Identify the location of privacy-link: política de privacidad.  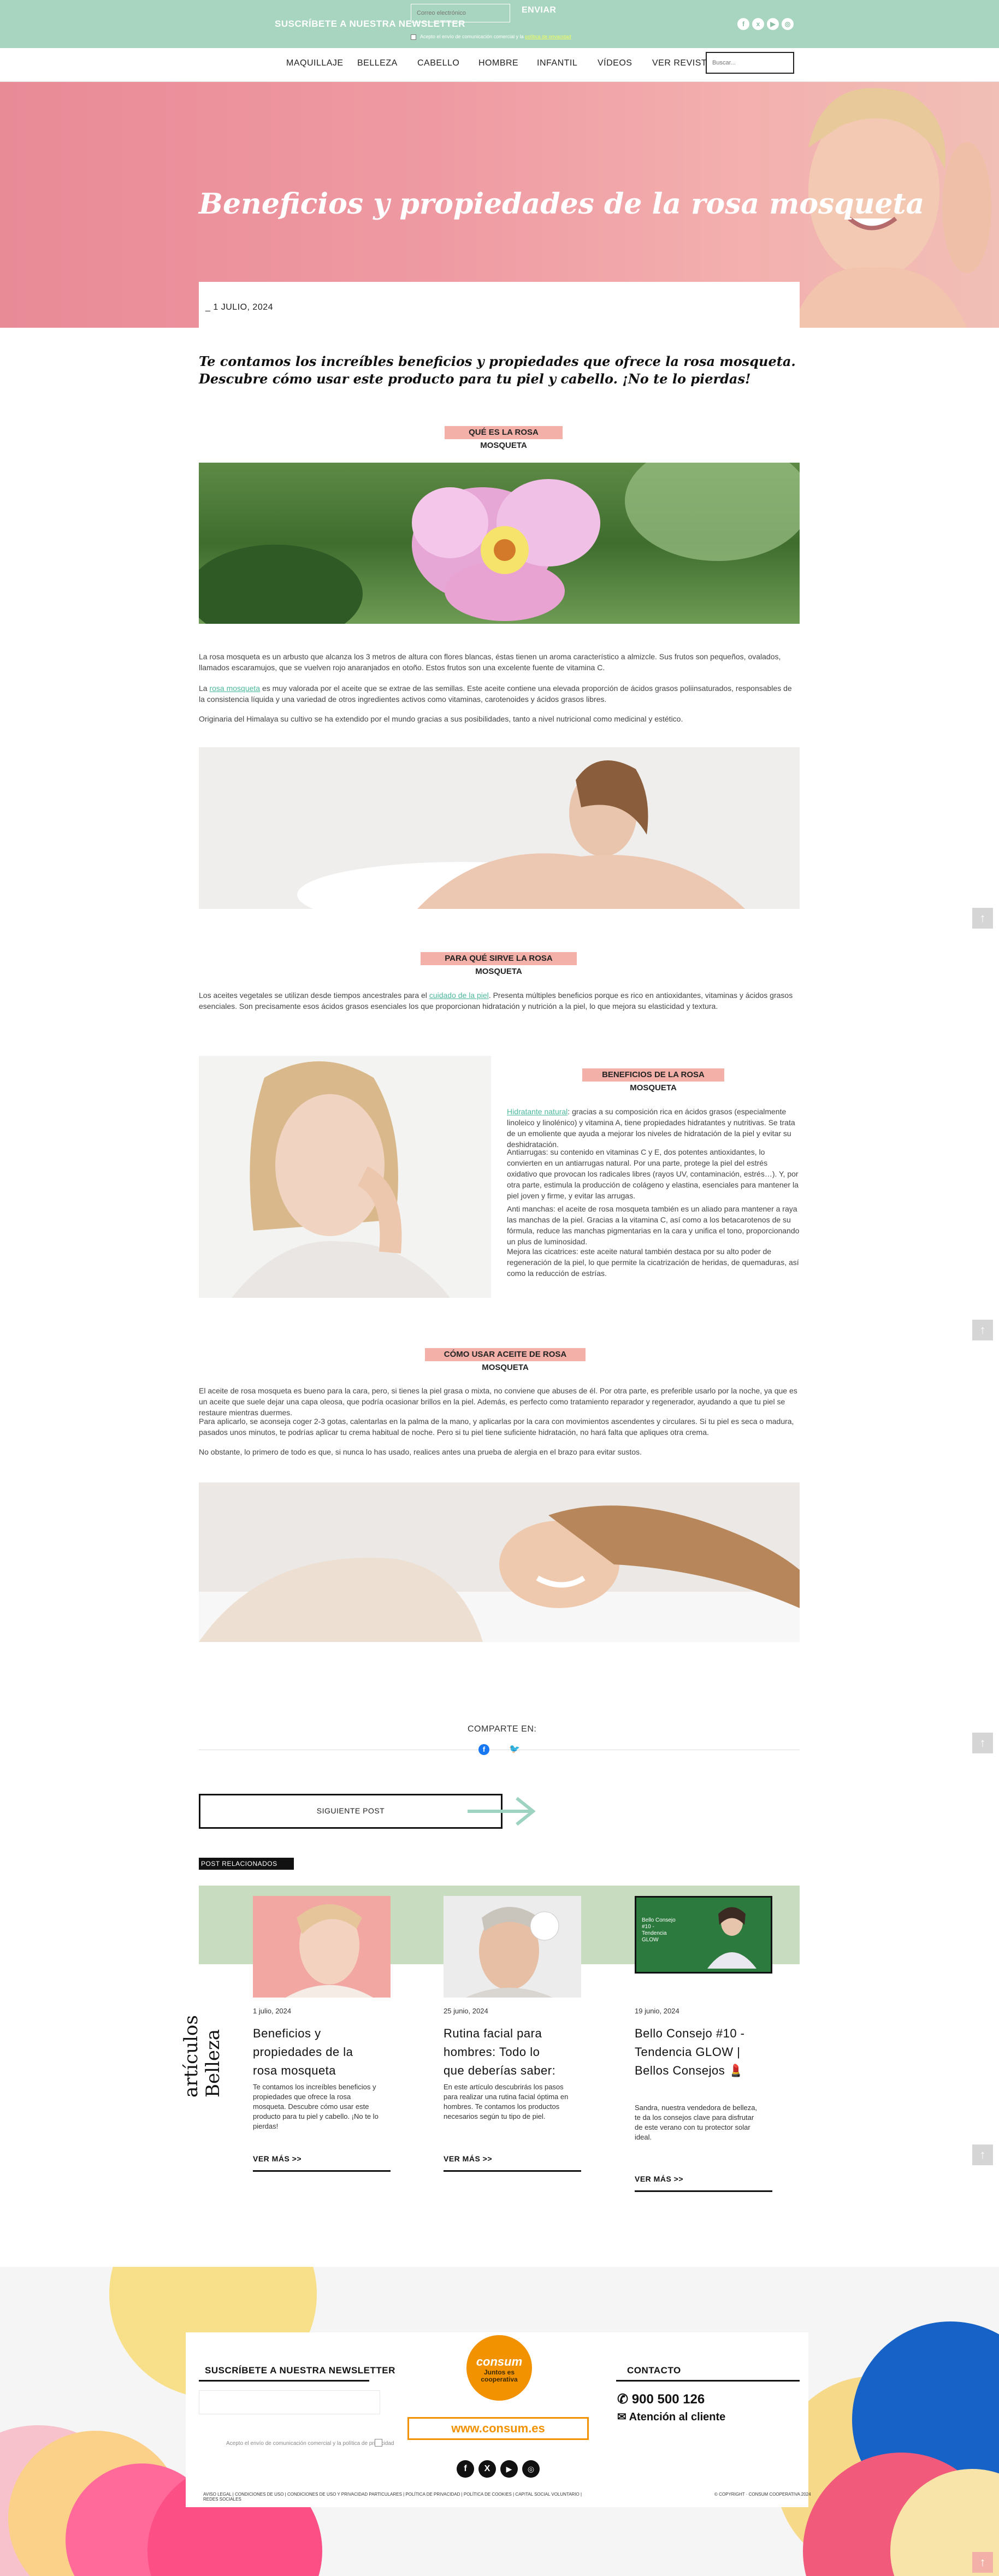
(548, 37).